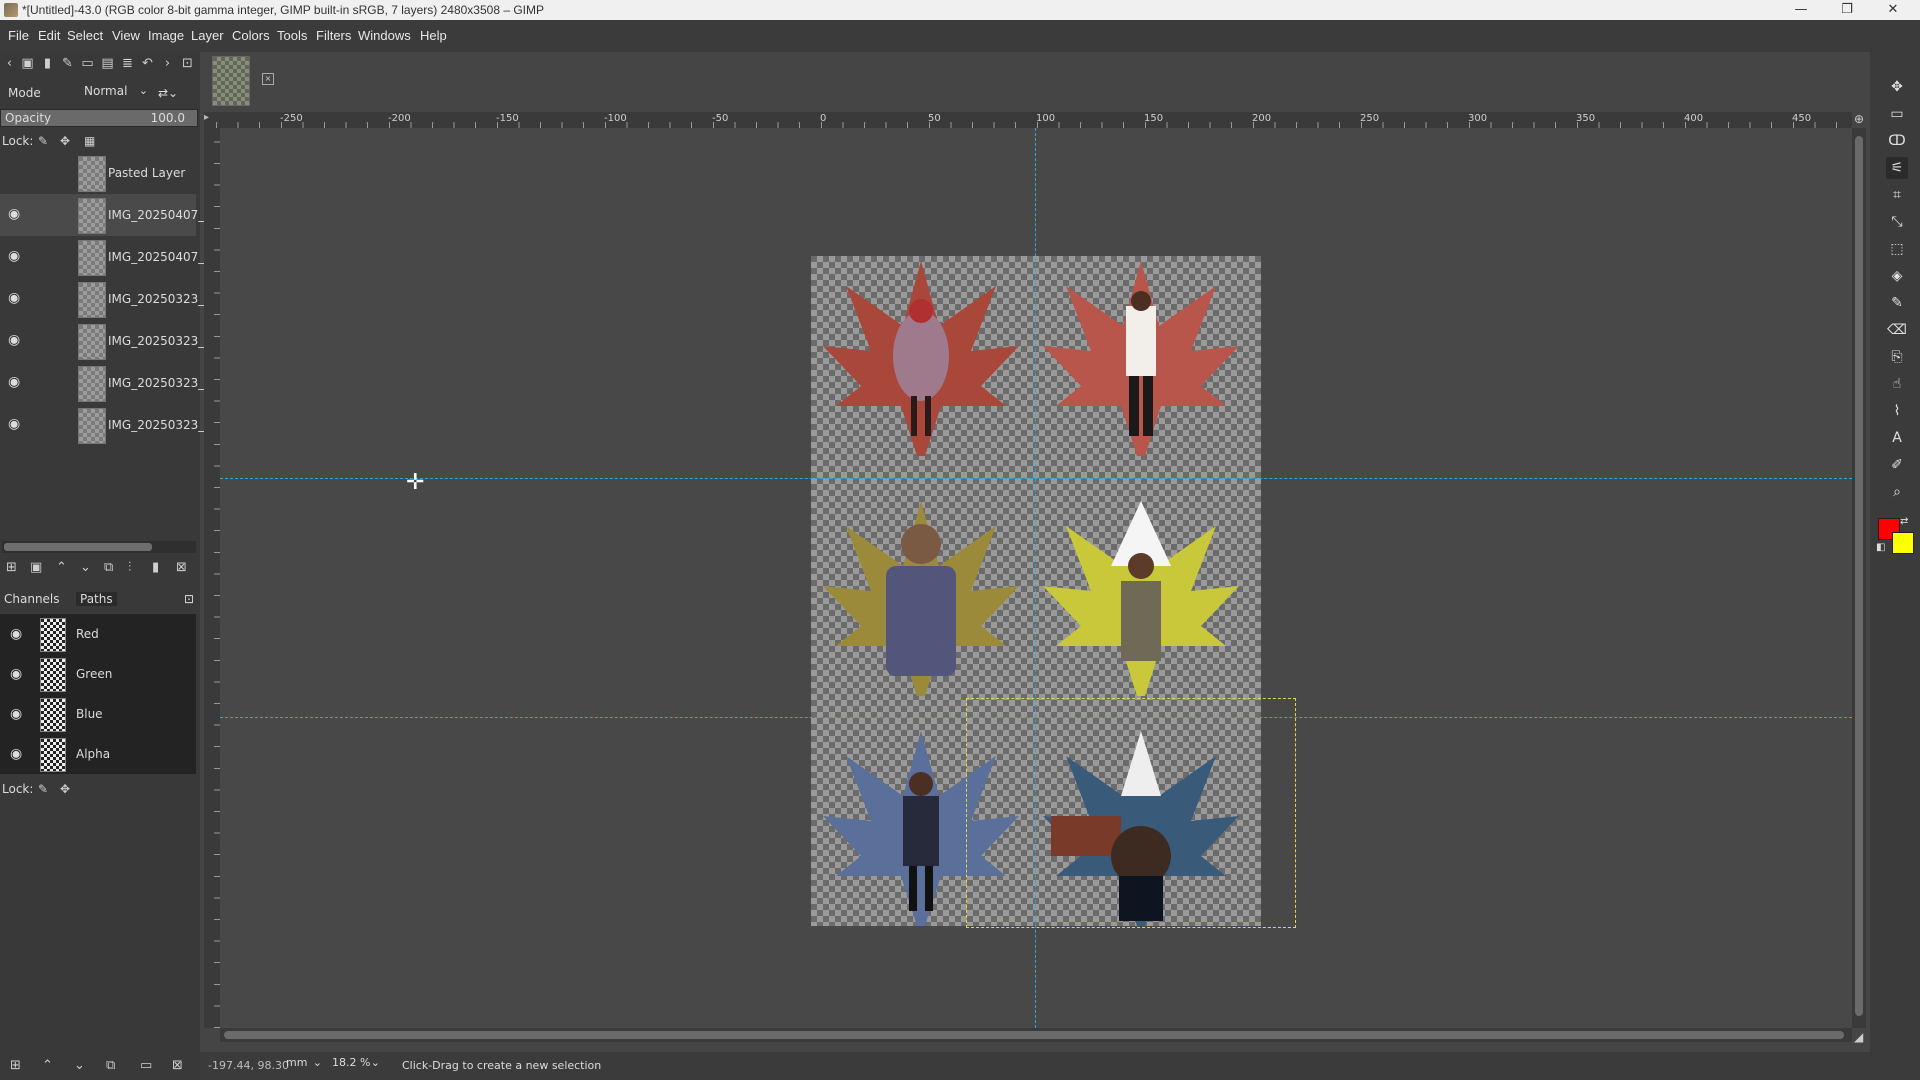 The height and width of the screenshot is (1080, 1920). I want to click on tab-paths: Paths, so click(96, 599).